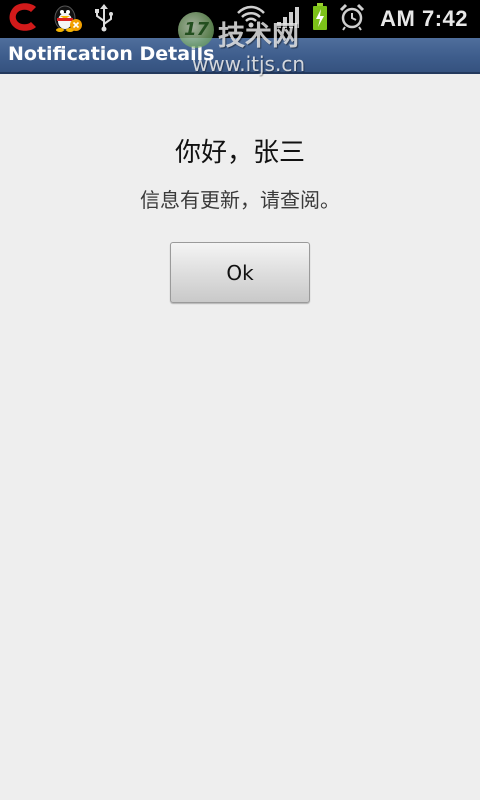 The image size is (480, 800). What do you see at coordinates (24, 19) in the screenshot?
I see `c-app-icon` at bounding box center [24, 19].